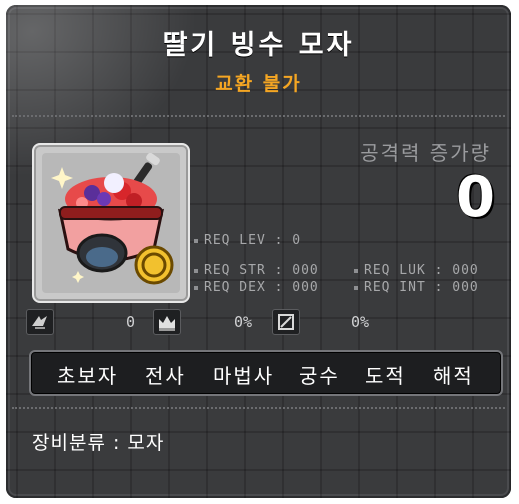 The image size is (519, 504). What do you see at coordinates (258, 84) in the screenshot?
I see `trade-status: 교환 불가` at bounding box center [258, 84].